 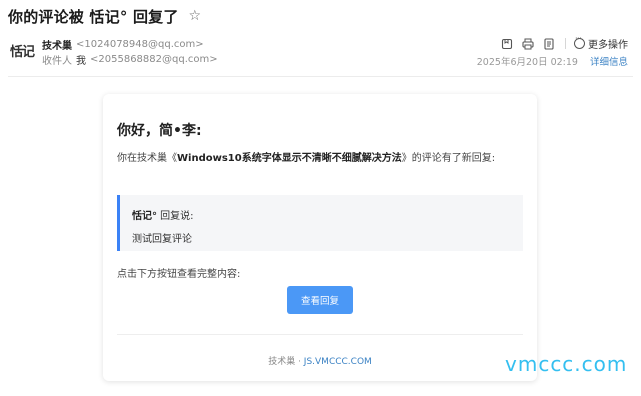 I want to click on tag-icon, so click(x=507, y=44).